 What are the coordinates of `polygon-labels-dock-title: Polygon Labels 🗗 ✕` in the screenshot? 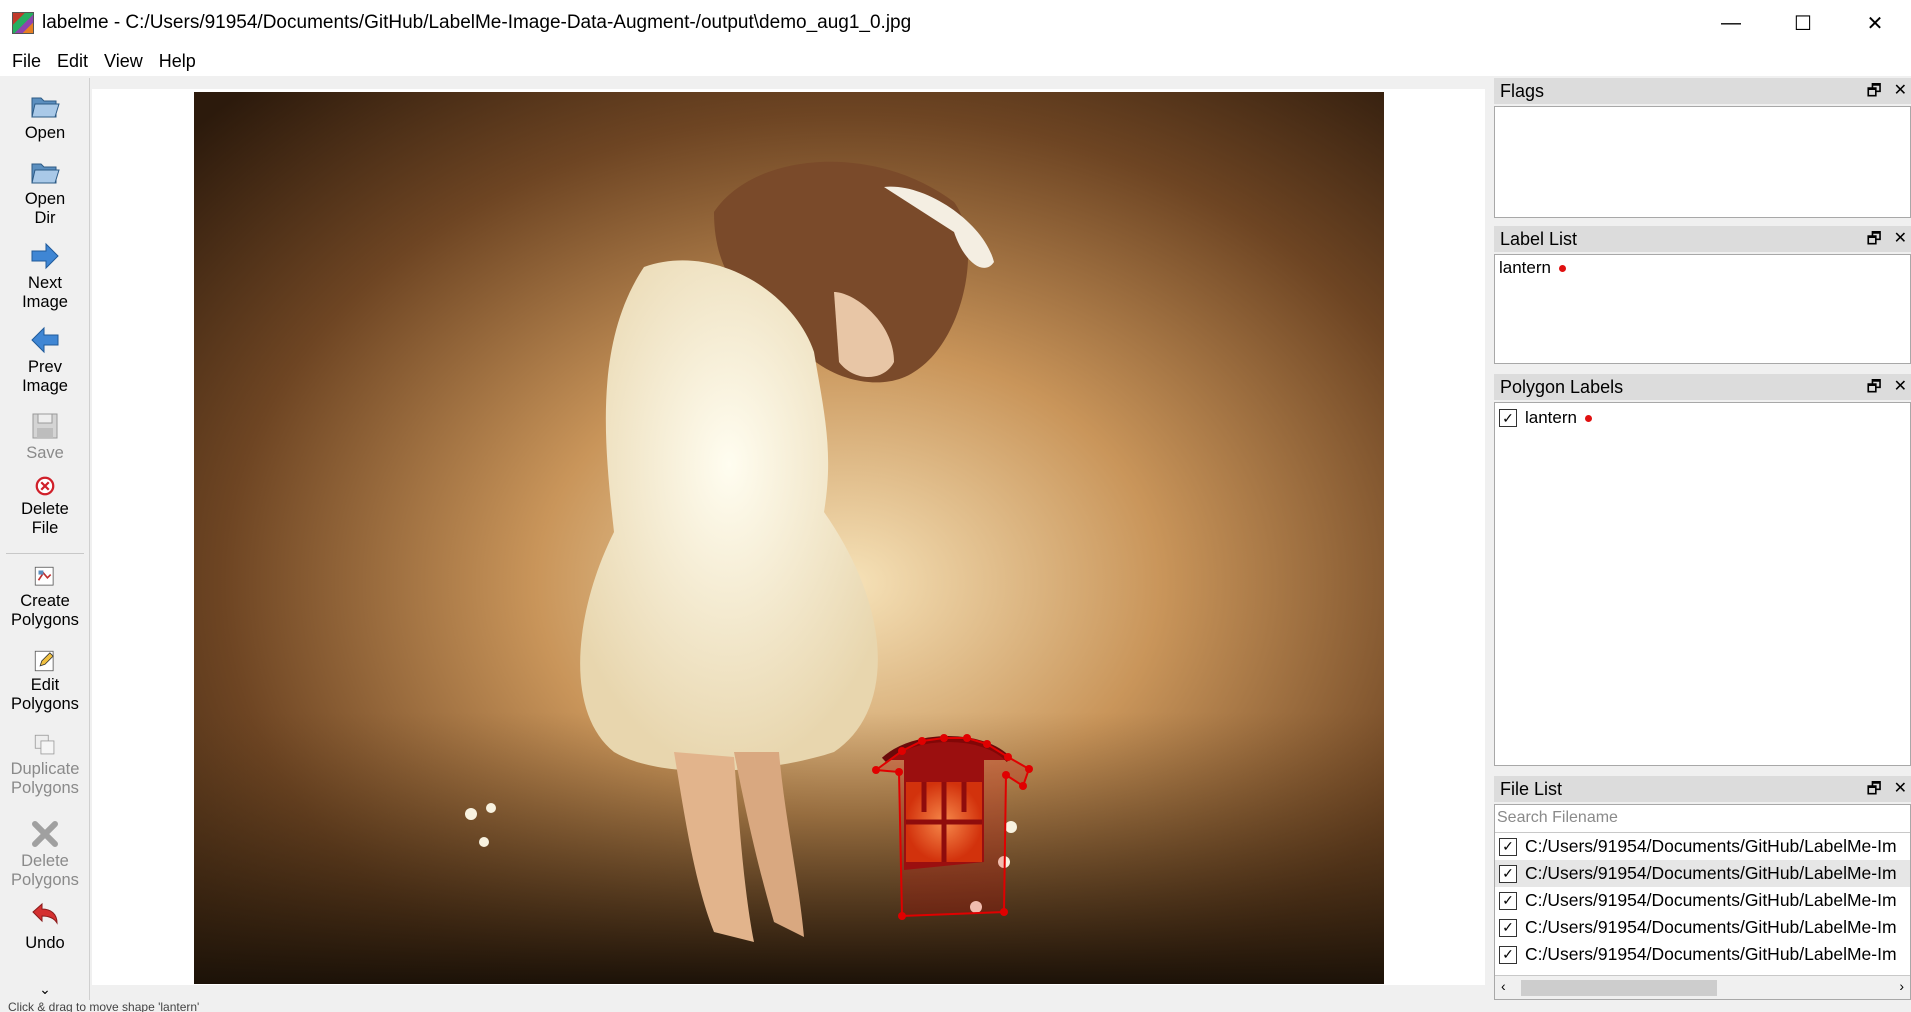 It's located at (1702, 387).